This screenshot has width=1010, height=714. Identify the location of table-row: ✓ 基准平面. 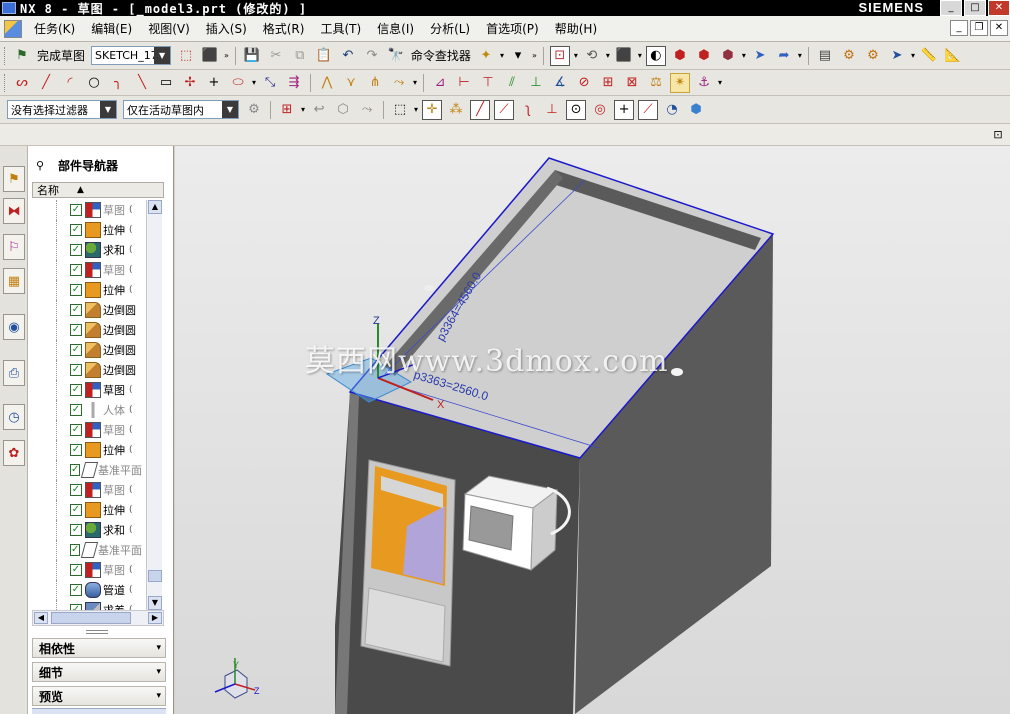
(89, 470).